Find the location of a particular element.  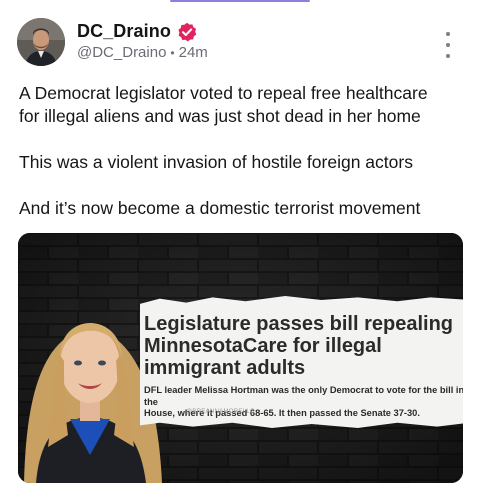

avatar is located at coordinates (41, 42).